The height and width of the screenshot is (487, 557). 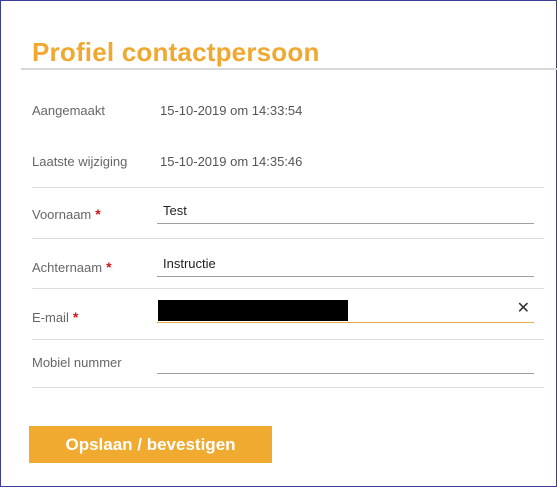 I want to click on modified-label: Laatste wijziging, so click(x=80, y=161).